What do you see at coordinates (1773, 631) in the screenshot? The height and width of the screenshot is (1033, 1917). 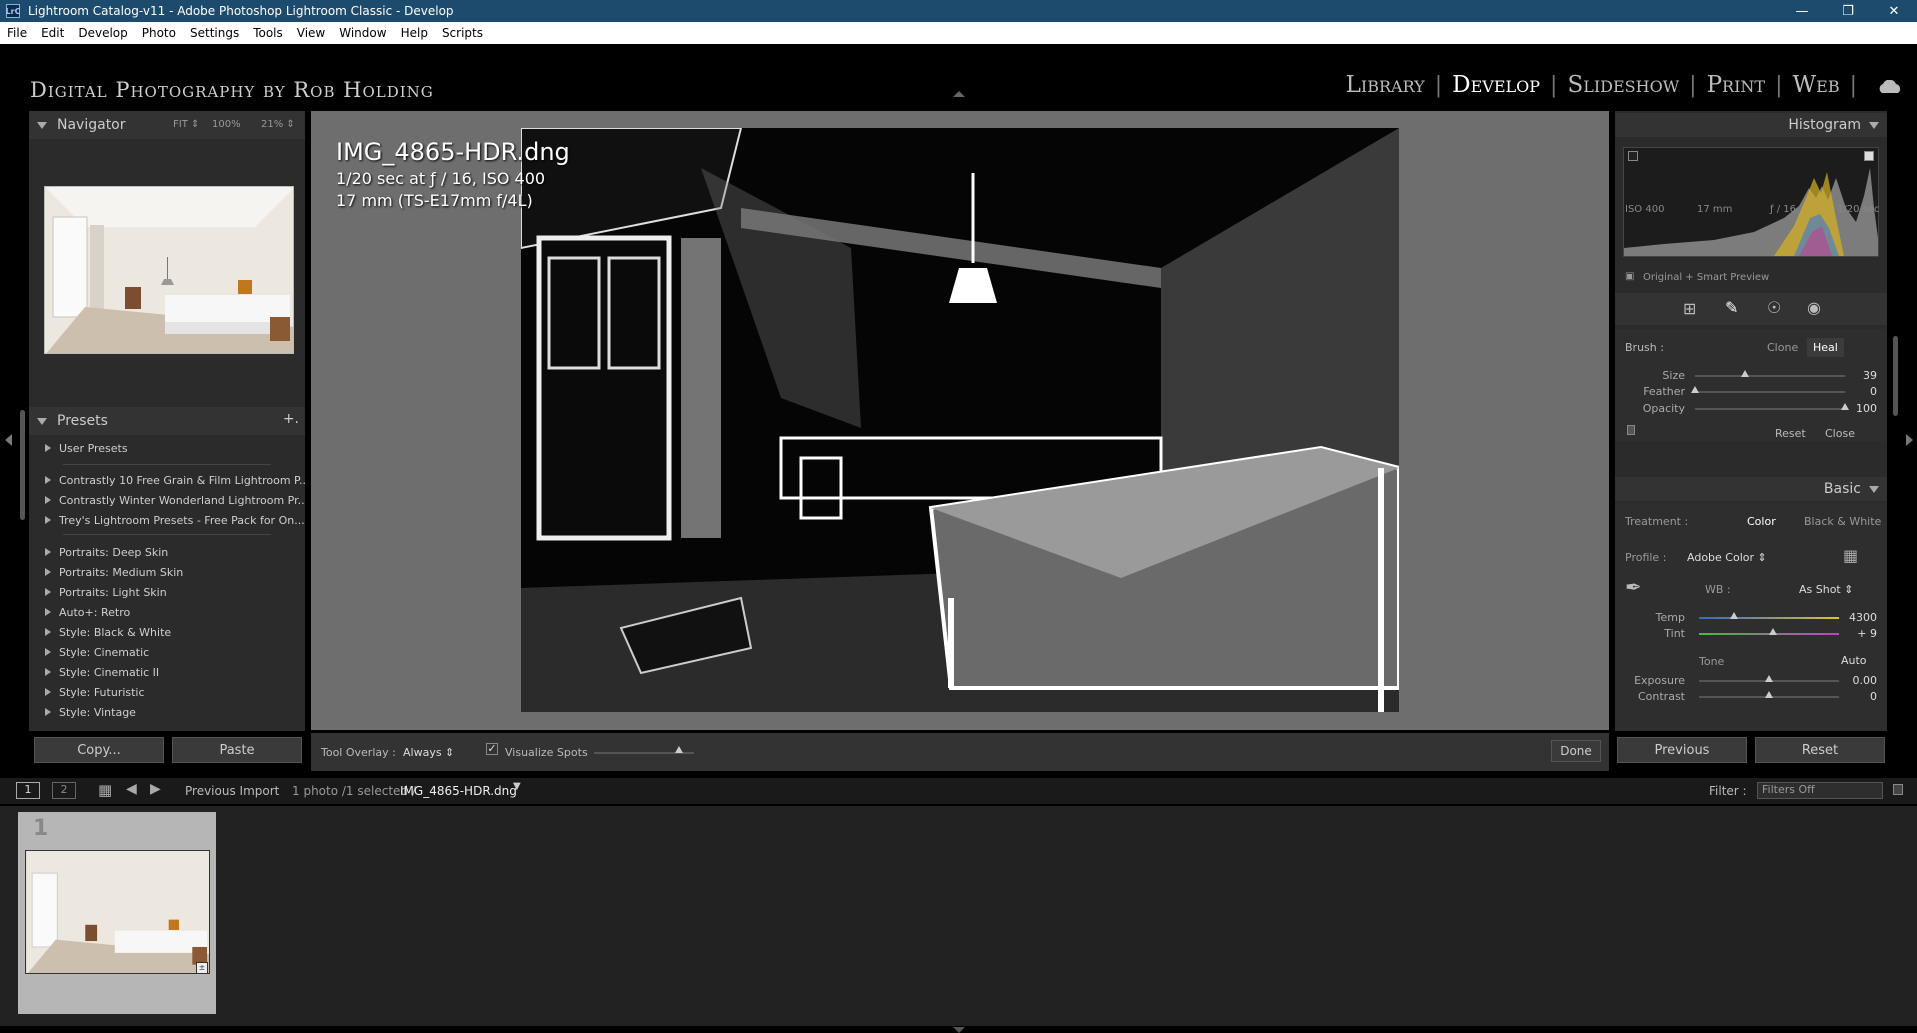 I see `tint-slider-thumb` at bounding box center [1773, 631].